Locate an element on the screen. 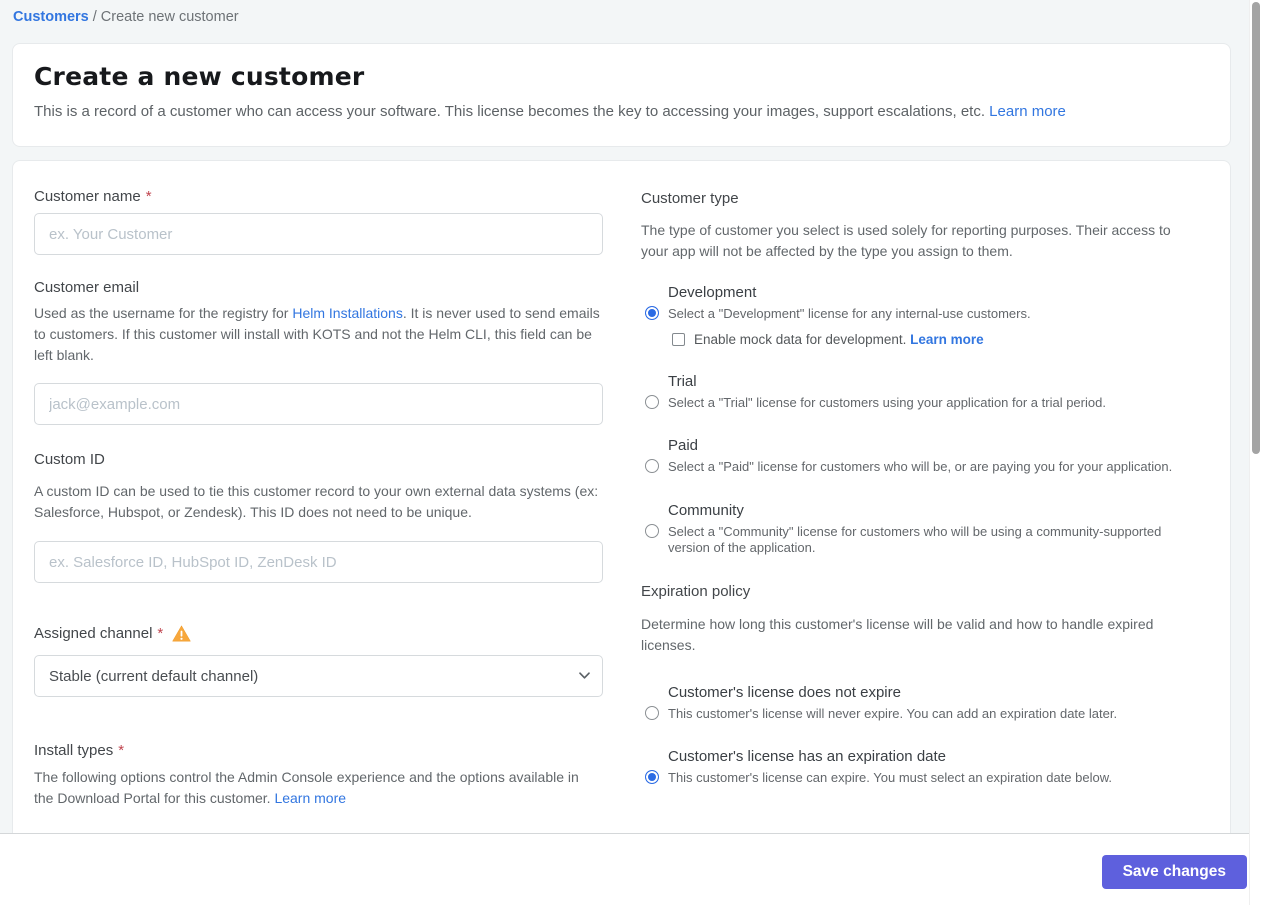  license-does-not-expire-radio is located at coordinates (652, 712).